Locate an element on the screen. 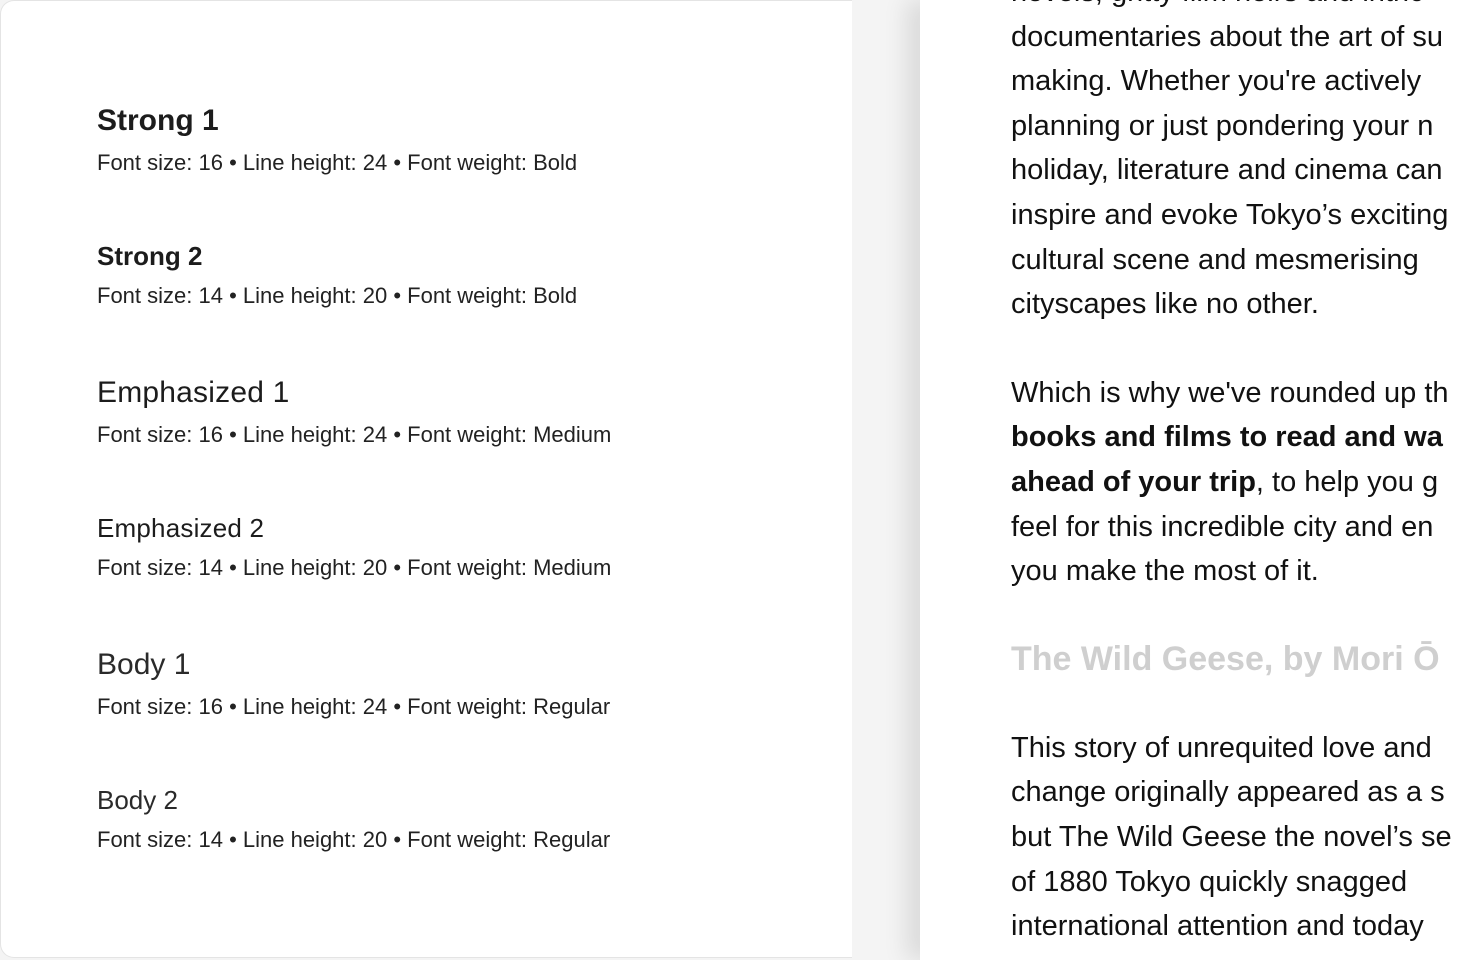 This screenshot has width=1472, height=960. specimen-name: Emphasized 1 is located at coordinates (193, 392).